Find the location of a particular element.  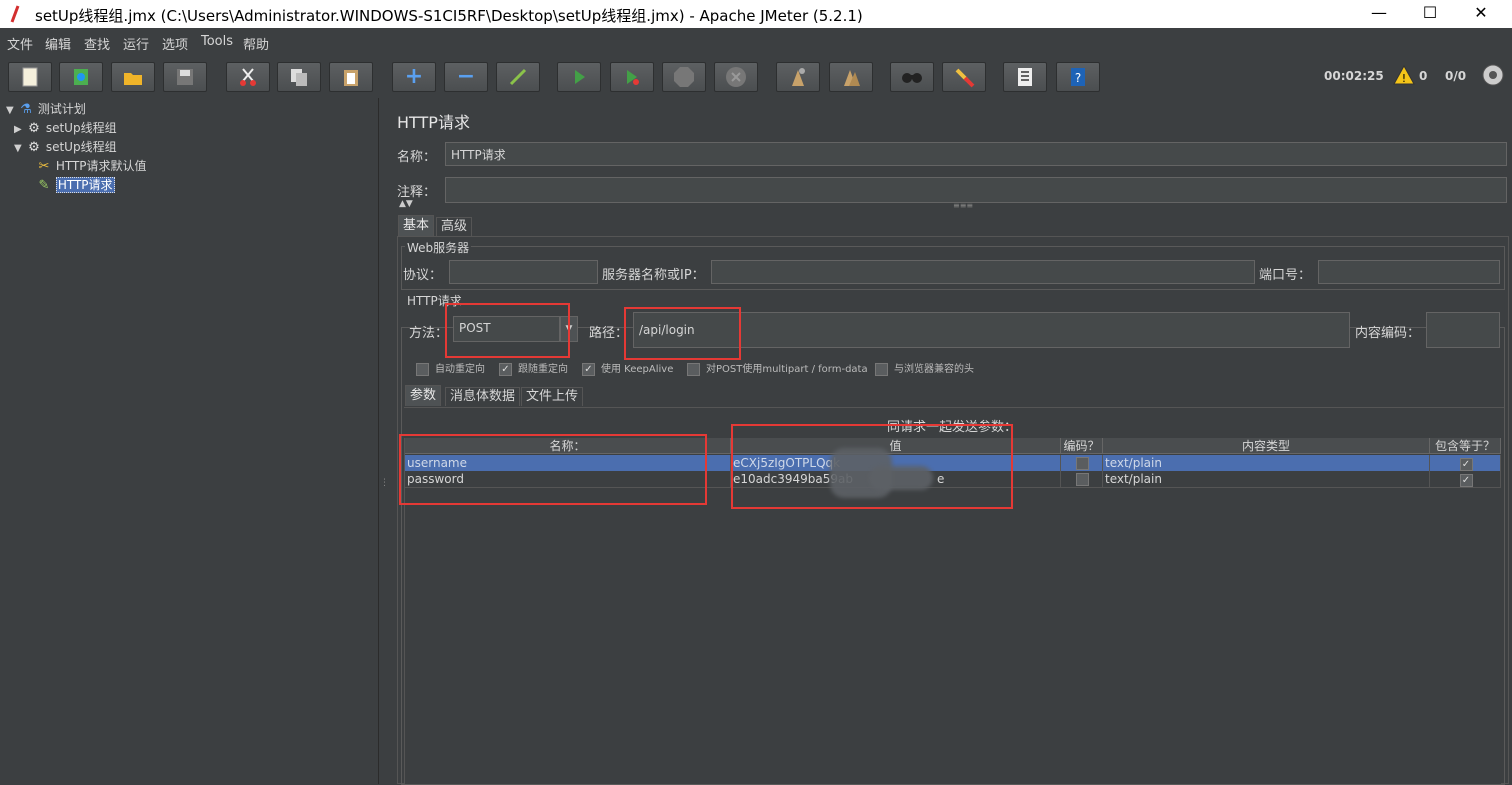

tree-item-test-plan: ▼ ⚗ 测试计划 is located at coordinates (46, 109).